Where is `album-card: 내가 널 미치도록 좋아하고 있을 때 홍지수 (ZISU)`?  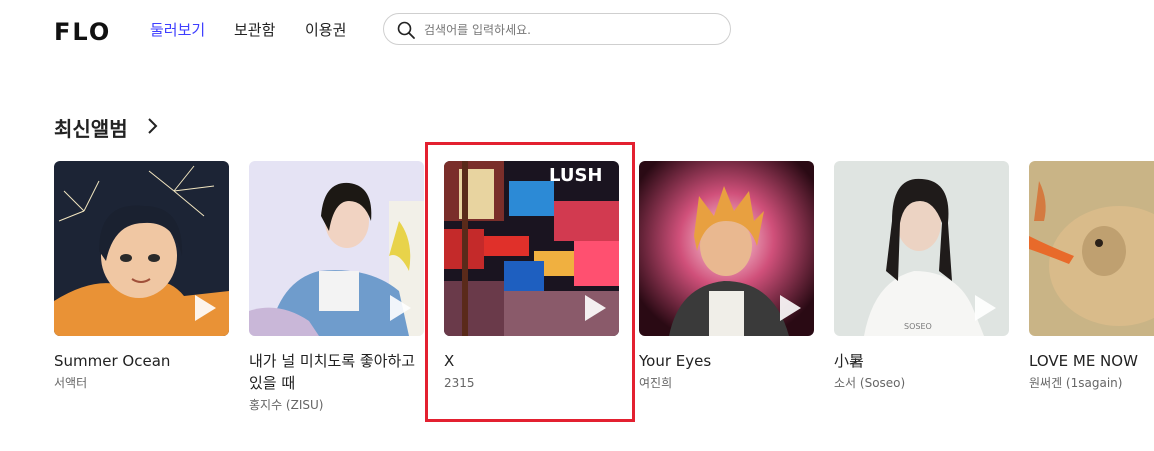 album-card: 내가 널 미치도록 좋아하고 있을 때 홍지수 (ZISU) is located at coordinates (336, 287).